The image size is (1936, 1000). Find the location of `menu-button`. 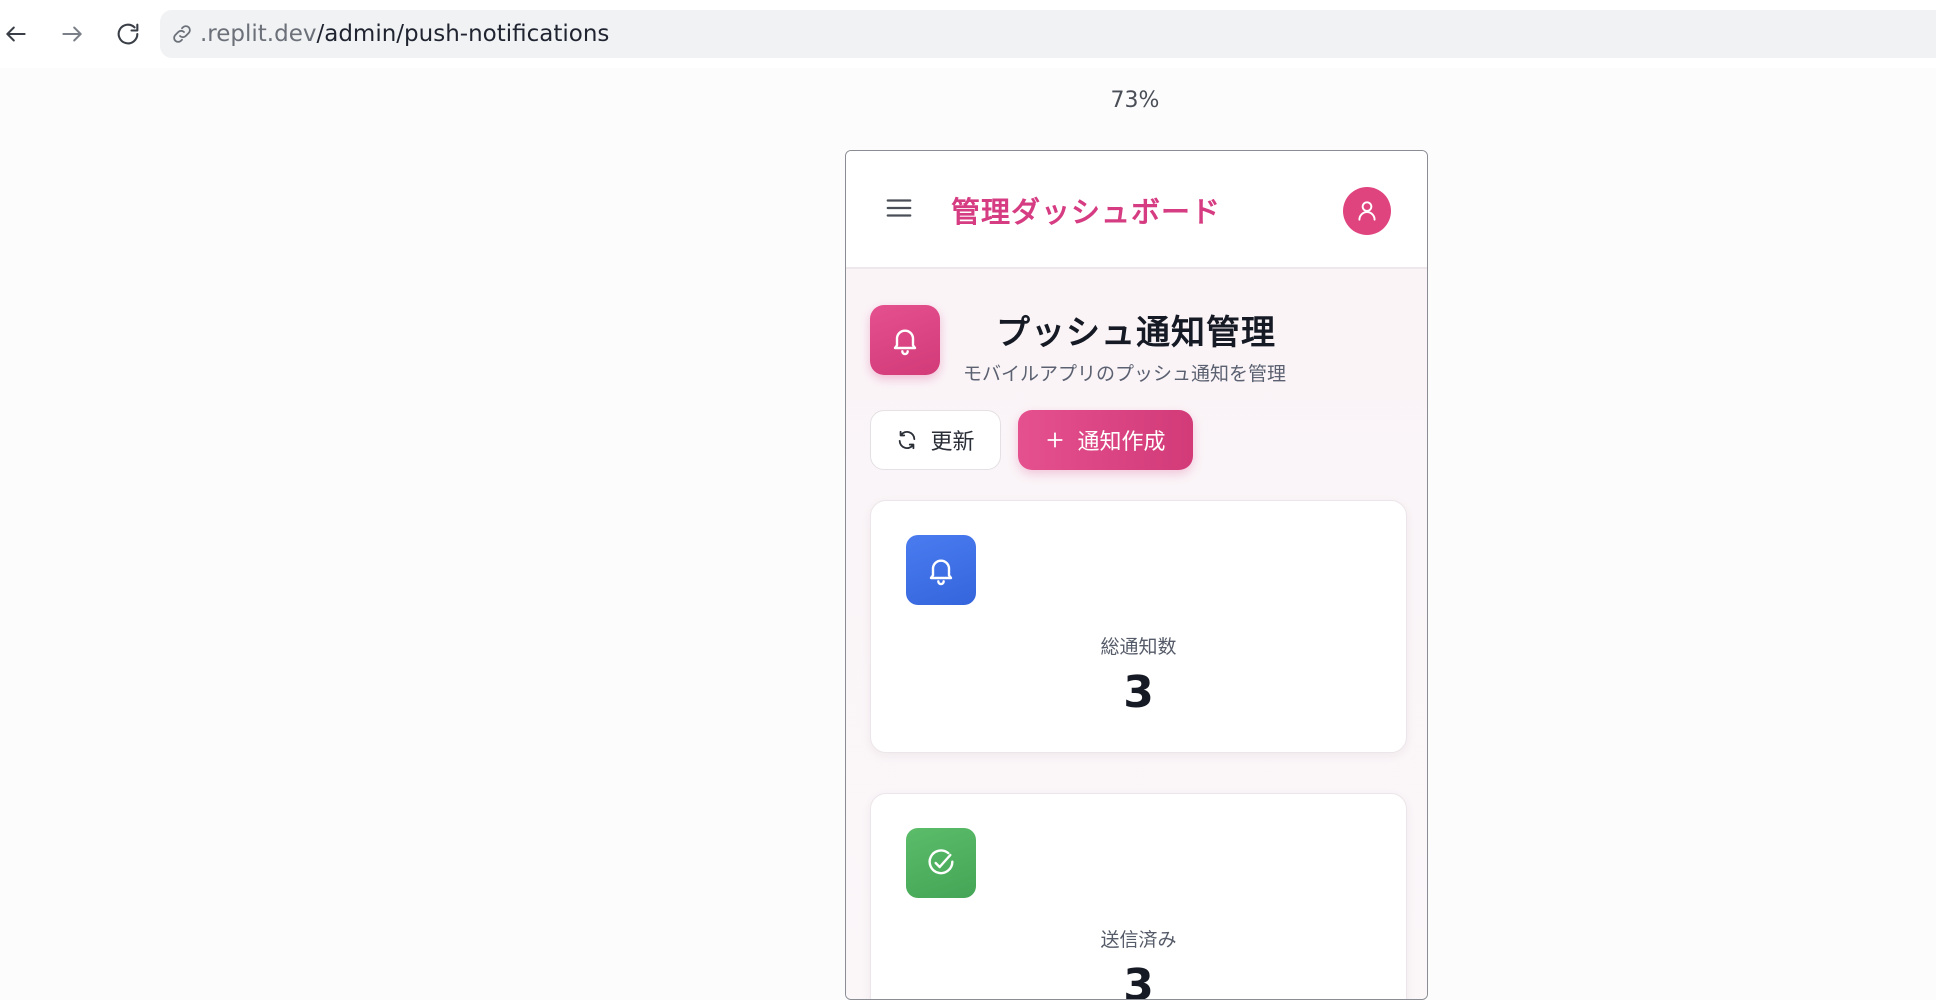

menu-button is located at coordinates (899, 208).